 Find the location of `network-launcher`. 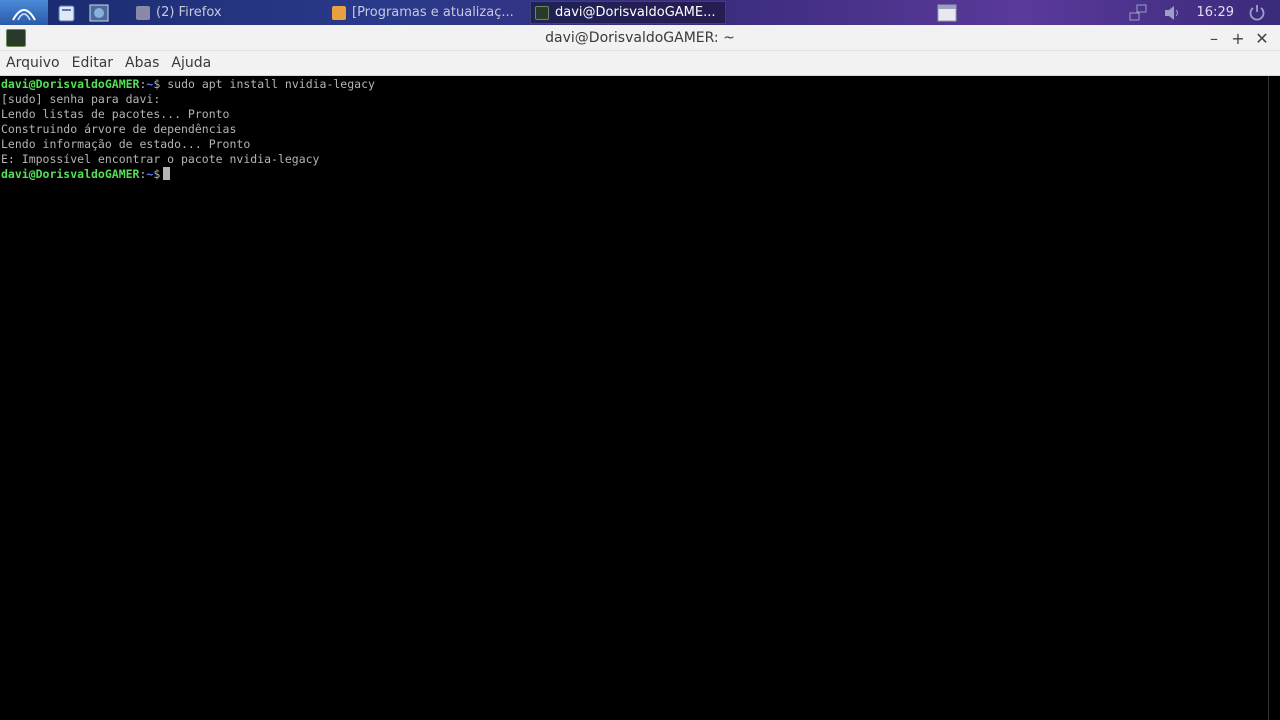

network-launcher is located at coordinates (99, 12).